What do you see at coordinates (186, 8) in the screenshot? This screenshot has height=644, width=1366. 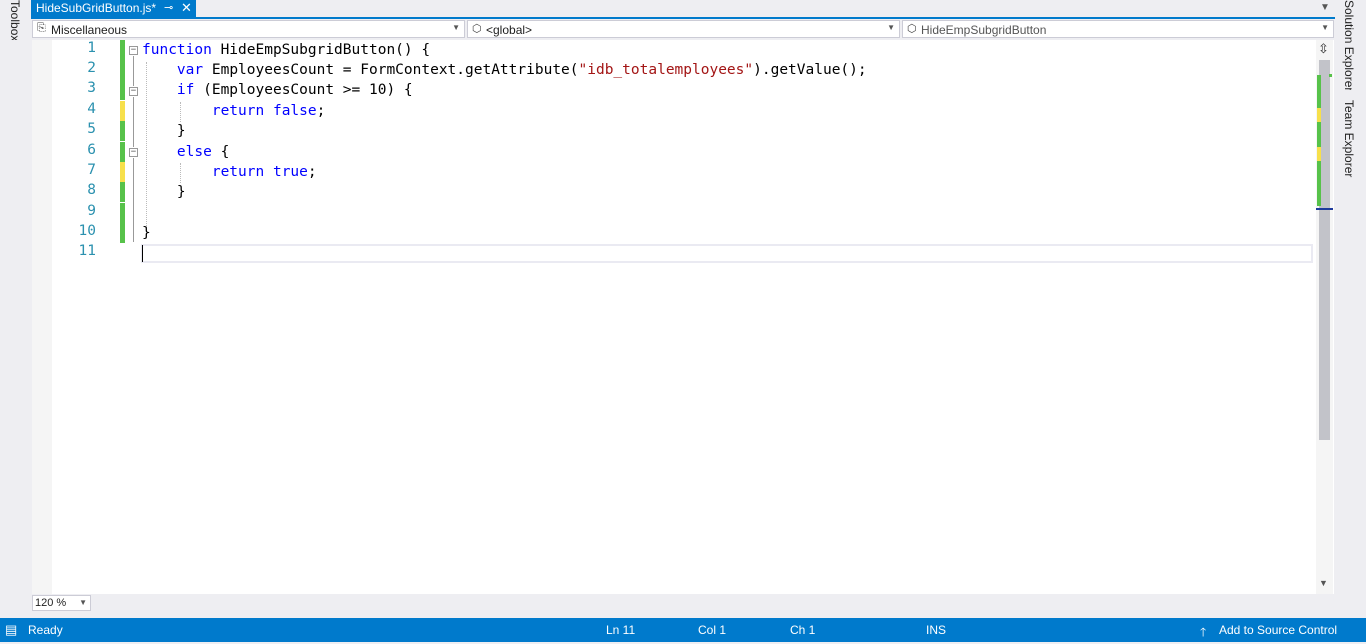 I see `close-icon: ✕` at bounding box center [186, 8].